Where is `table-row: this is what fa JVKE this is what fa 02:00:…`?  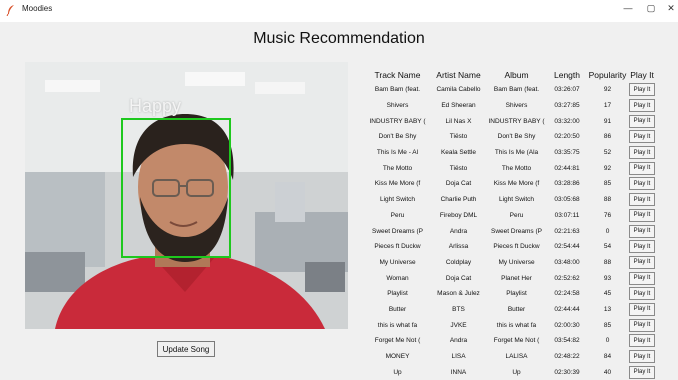
table-row: this is what fa JVKE this is what fa 02:00:… is located at coordinates (510, 325).